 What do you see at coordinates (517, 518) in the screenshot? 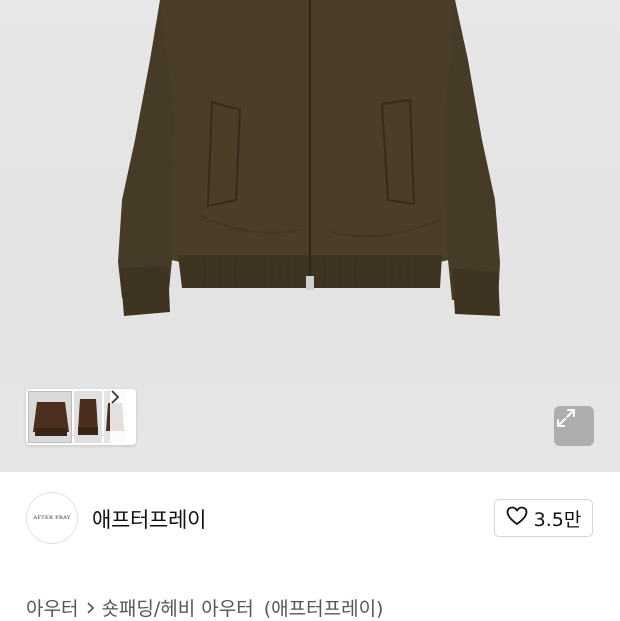
I see `heart-outline-icon` at bounding box center [517, 518].